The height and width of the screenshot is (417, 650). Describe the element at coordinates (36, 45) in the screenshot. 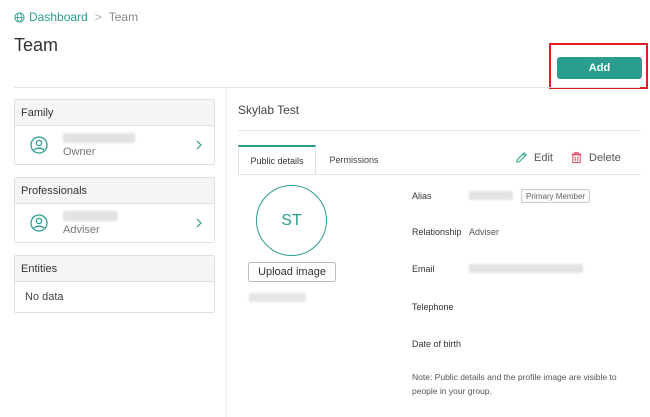

I see `page-title: Team` at that location.